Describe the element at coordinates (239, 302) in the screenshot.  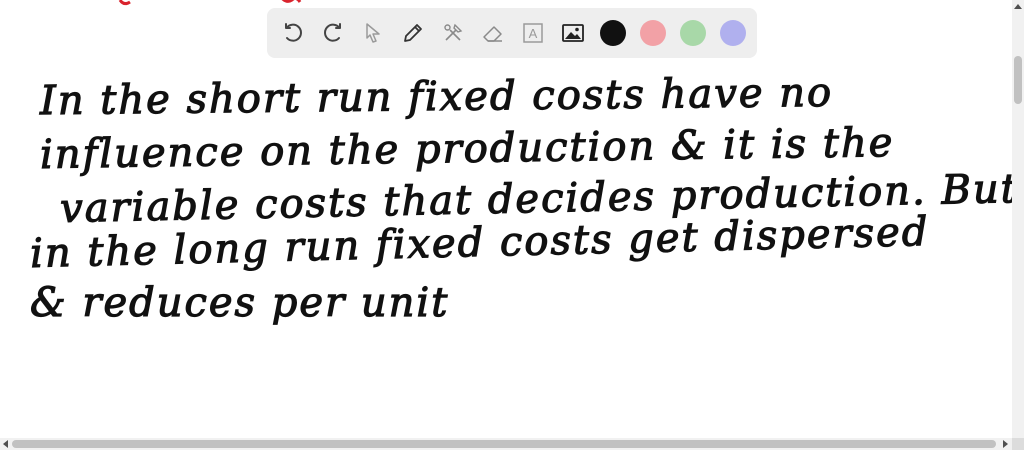
I see `note-line-5: & reduces per unit` at that location.